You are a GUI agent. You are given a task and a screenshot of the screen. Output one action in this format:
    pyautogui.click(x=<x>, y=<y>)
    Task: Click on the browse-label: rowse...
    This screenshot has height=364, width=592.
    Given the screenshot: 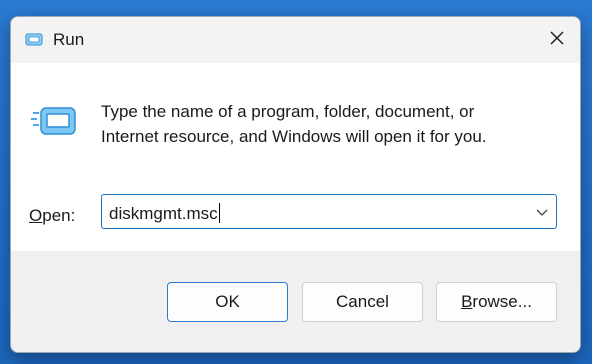 What is the action you would take?
    pyautogui.click(x=502, y=301)
    